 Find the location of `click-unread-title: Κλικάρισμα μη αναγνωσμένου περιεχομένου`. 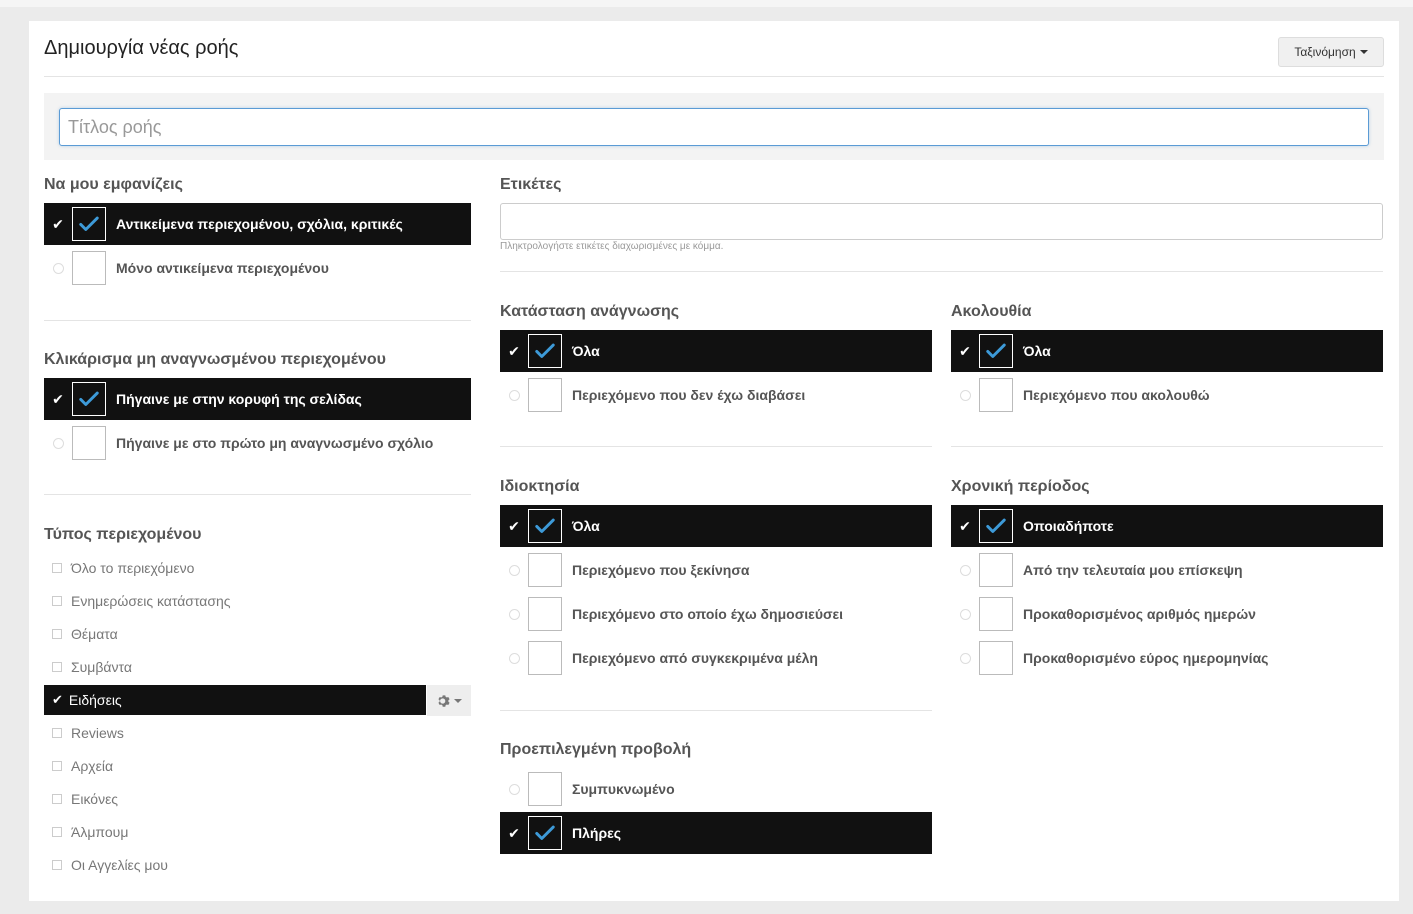

click-unread-title: Κλικάρισμα μη αναγνωσμένου περιεχομένου is located at coordinates (215, 359).